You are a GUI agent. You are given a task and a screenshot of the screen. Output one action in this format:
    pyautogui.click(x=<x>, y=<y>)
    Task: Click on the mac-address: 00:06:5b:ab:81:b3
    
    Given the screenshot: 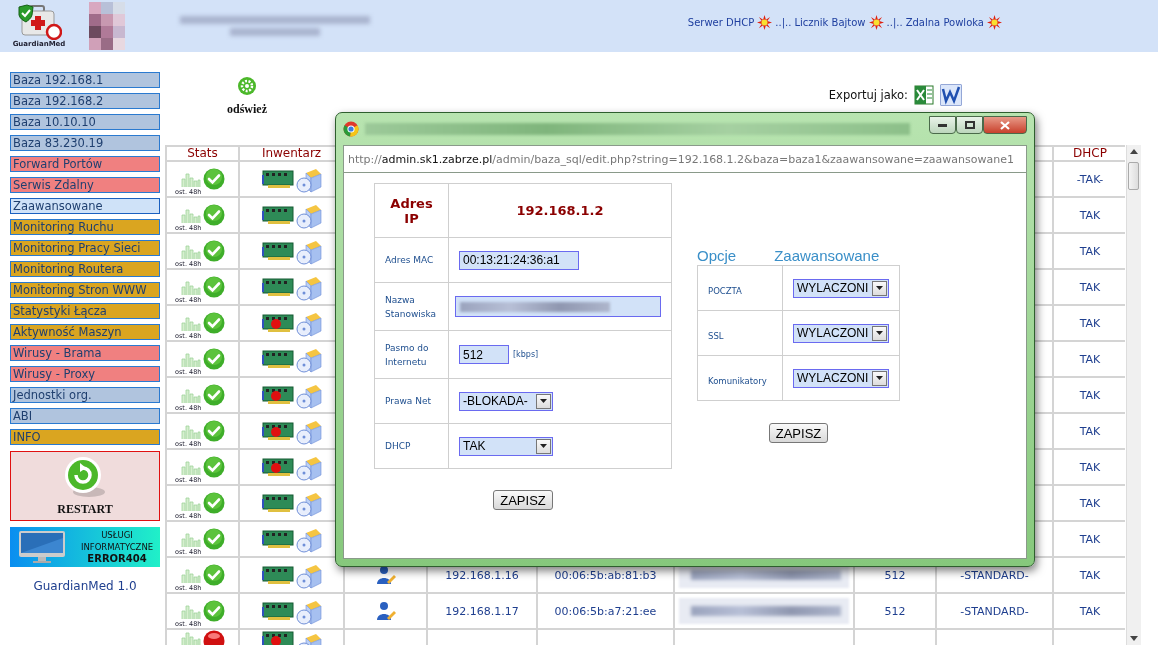 What is the action you would take?
    pyautogui.click(x=605, y=575)
    